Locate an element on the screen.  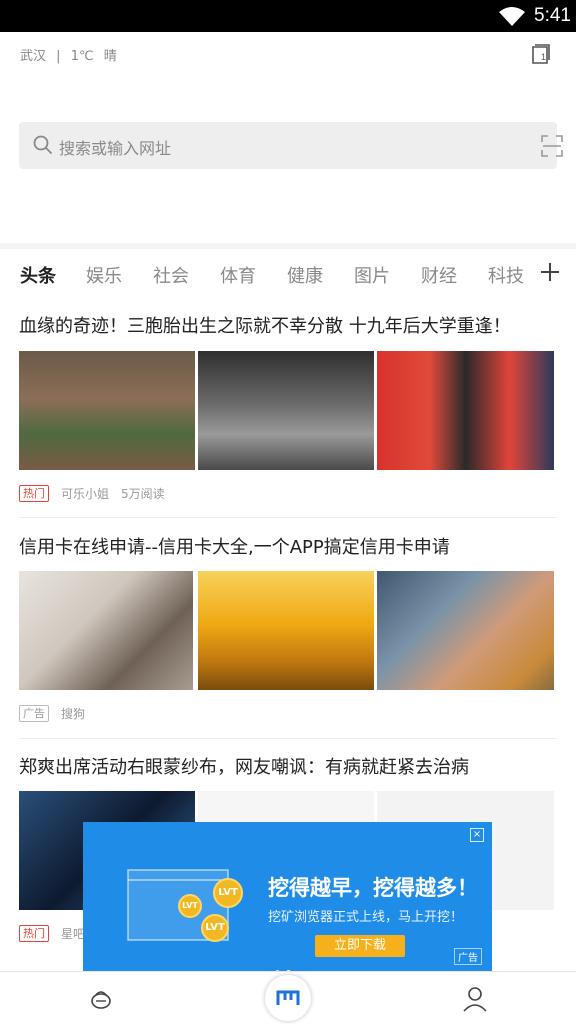
article-source: 搜狗 is located at coordinates (73, 714).